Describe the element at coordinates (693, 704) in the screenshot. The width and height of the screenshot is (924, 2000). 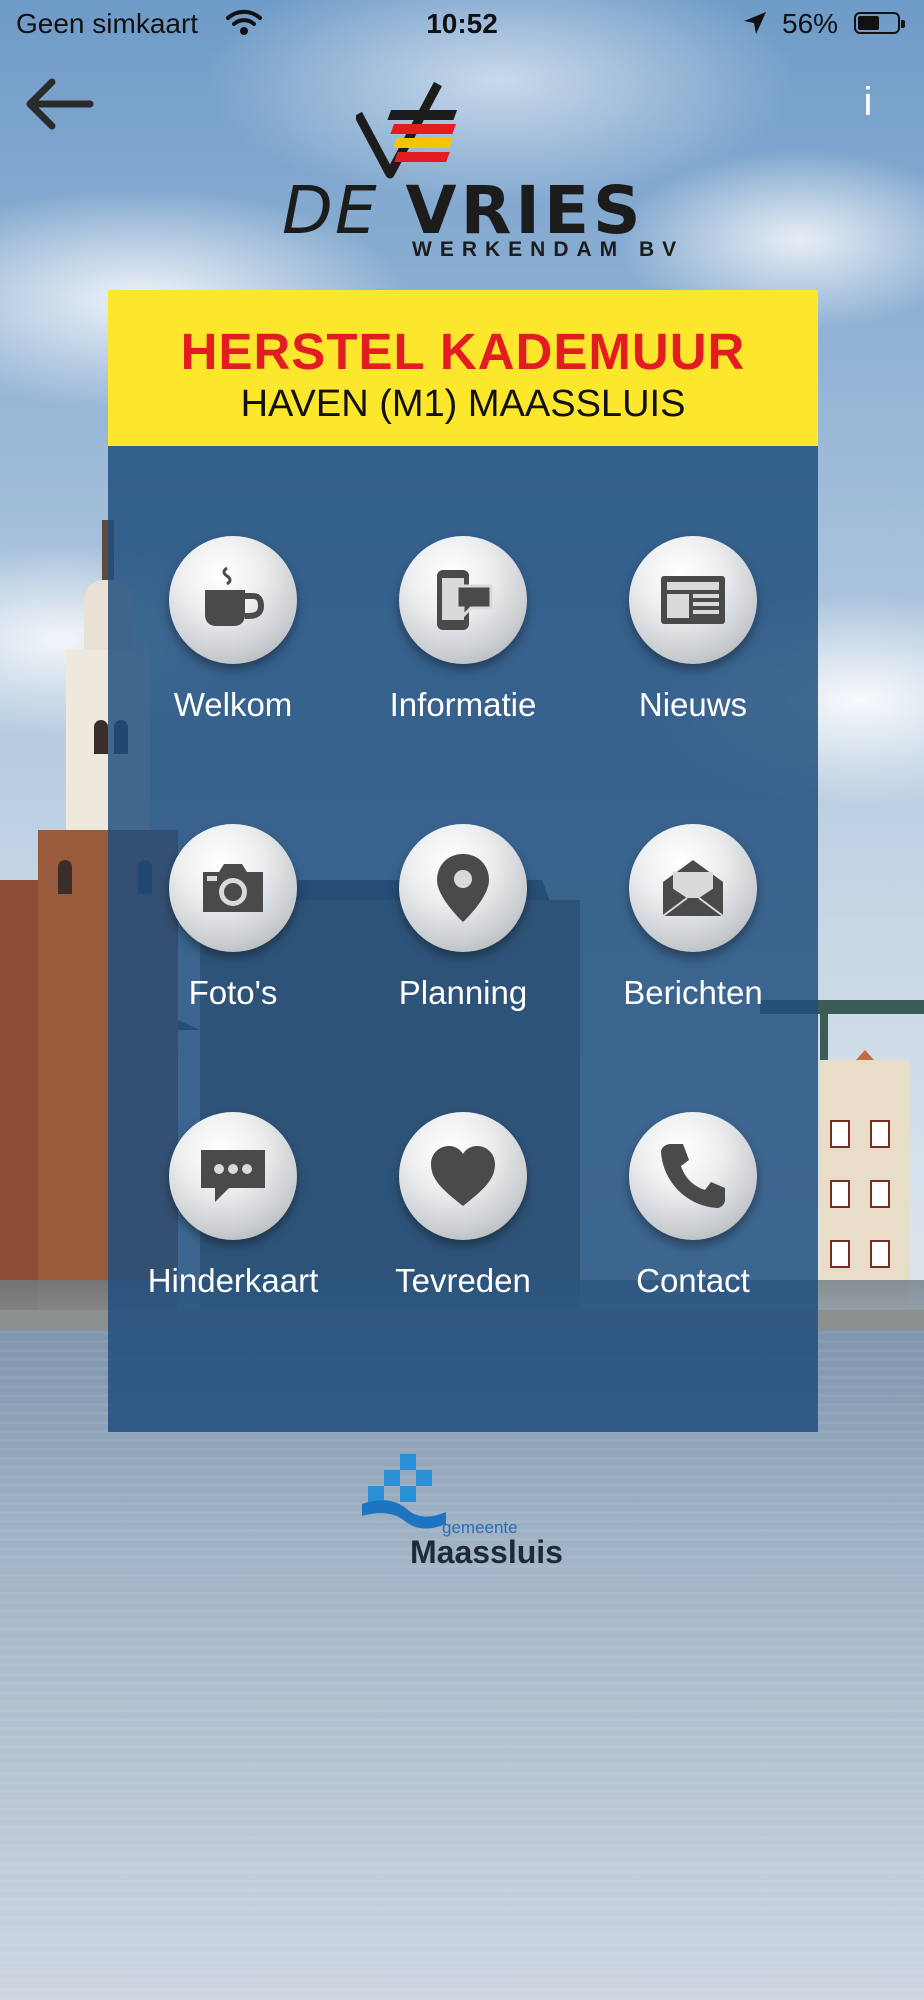
I see `nieuws-label: Nieuws` at that location.